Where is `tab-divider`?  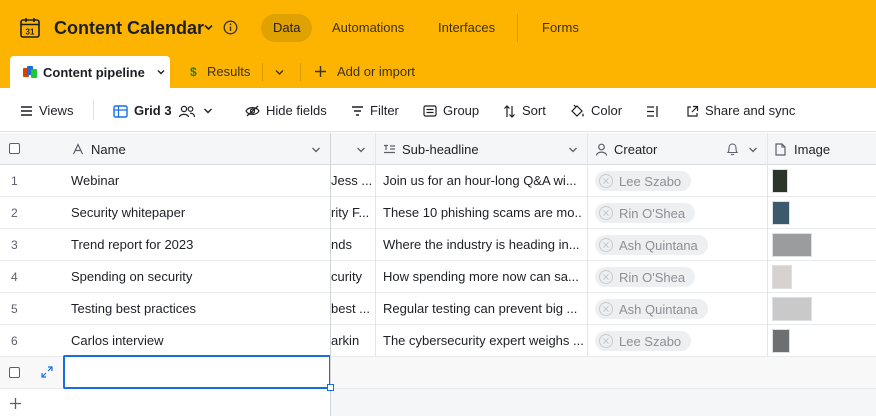
tab-divider is located at coordinates (300, 72).